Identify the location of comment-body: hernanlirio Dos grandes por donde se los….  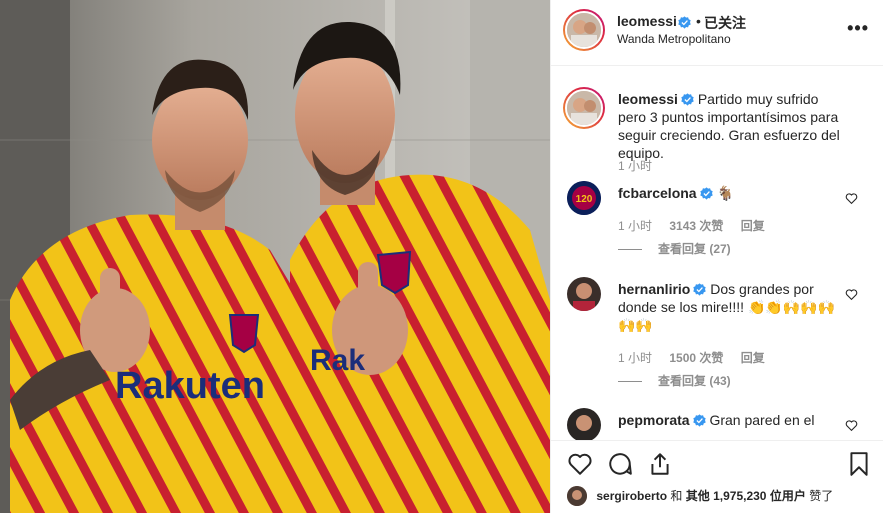
(734, 307).